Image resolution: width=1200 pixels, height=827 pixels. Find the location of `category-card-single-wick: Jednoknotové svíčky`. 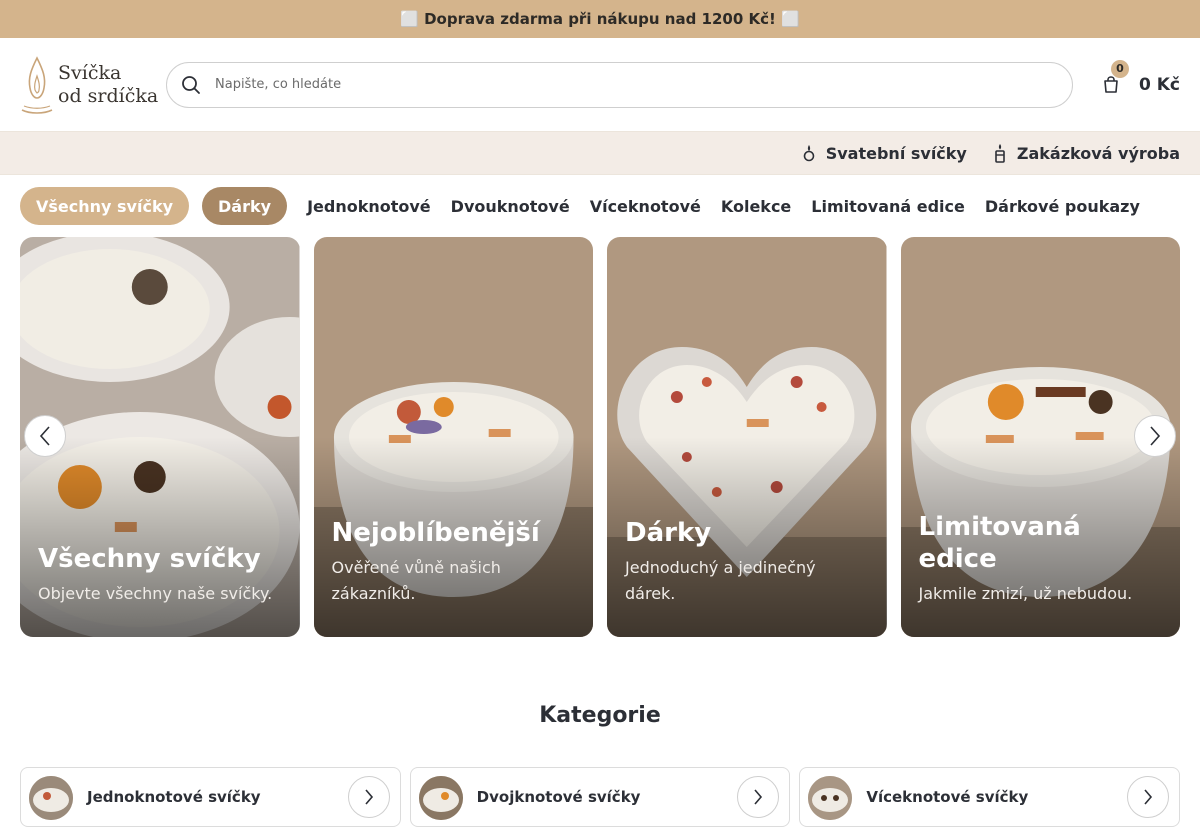

category-card-single-wick: Jednoknotové svíčky is located at coordinates (210, 797).